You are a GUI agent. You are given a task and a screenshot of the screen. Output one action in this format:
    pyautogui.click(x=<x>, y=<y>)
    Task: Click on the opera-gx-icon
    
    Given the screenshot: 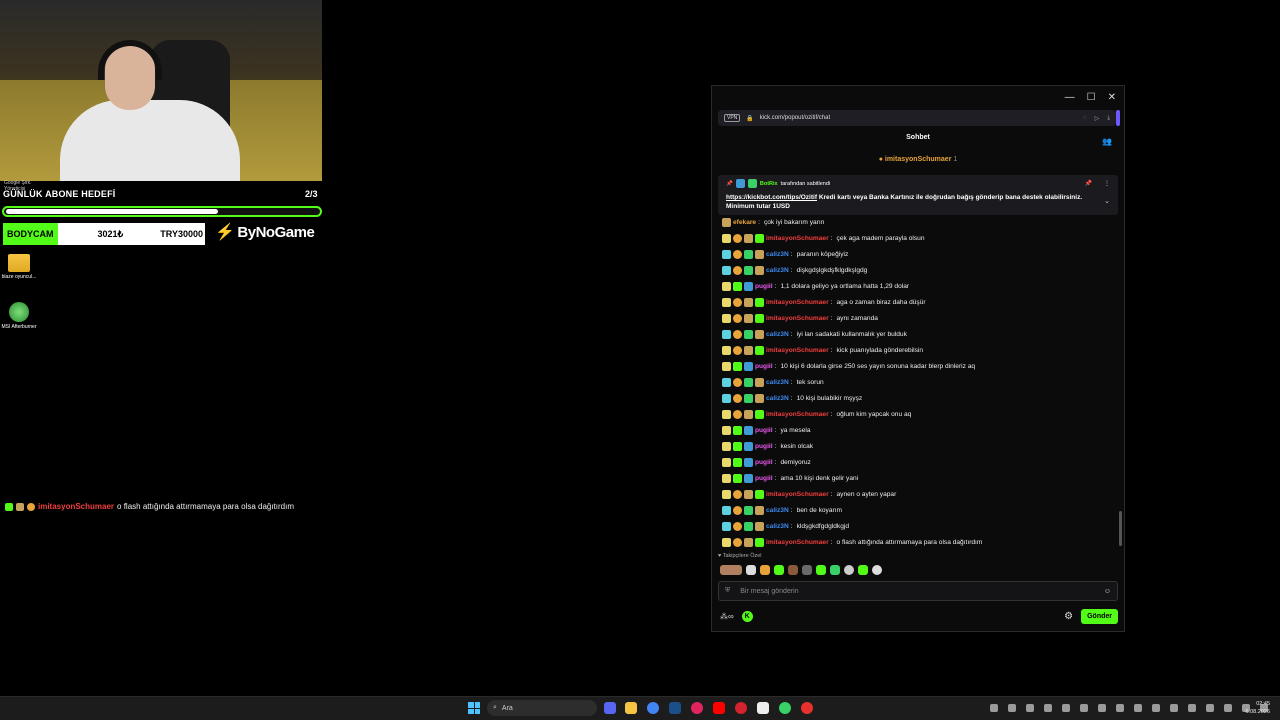 What is the action you would take?
    pyautogui.click(x=741, y=708)
    